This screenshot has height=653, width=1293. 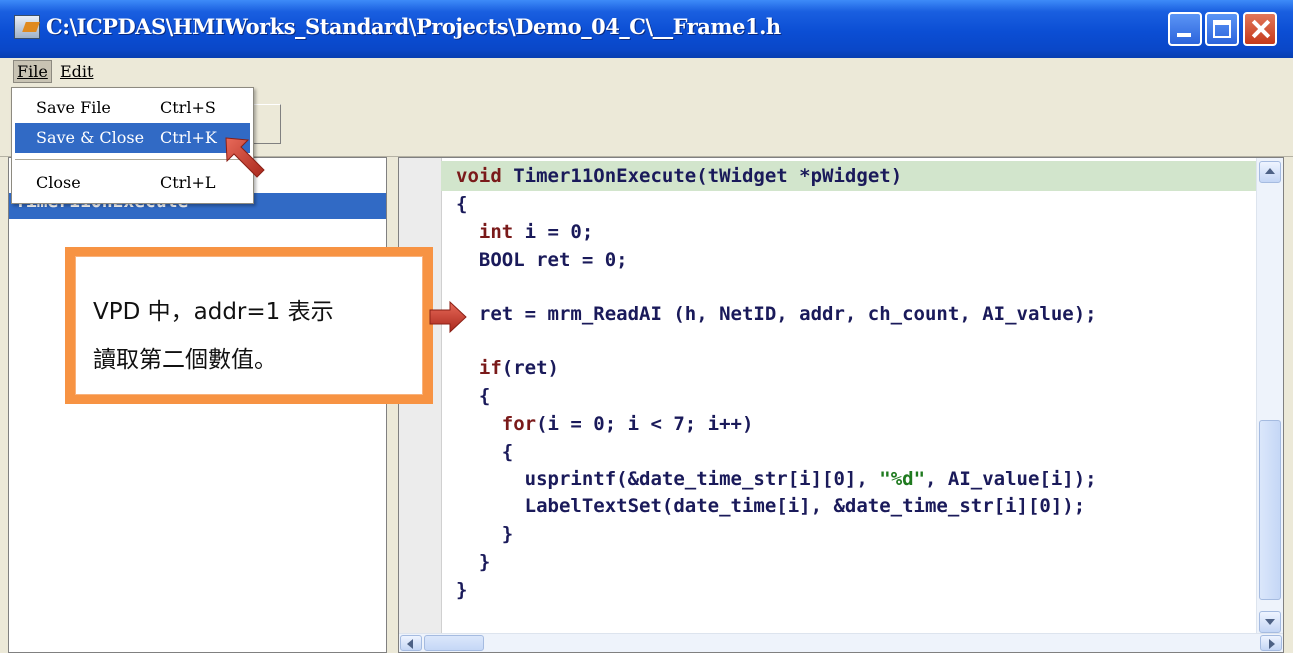 What do you see at coordinates (73, 107) in the screenshot?
I see `menu-item-label: Save File` at bounding box center [73, 107].